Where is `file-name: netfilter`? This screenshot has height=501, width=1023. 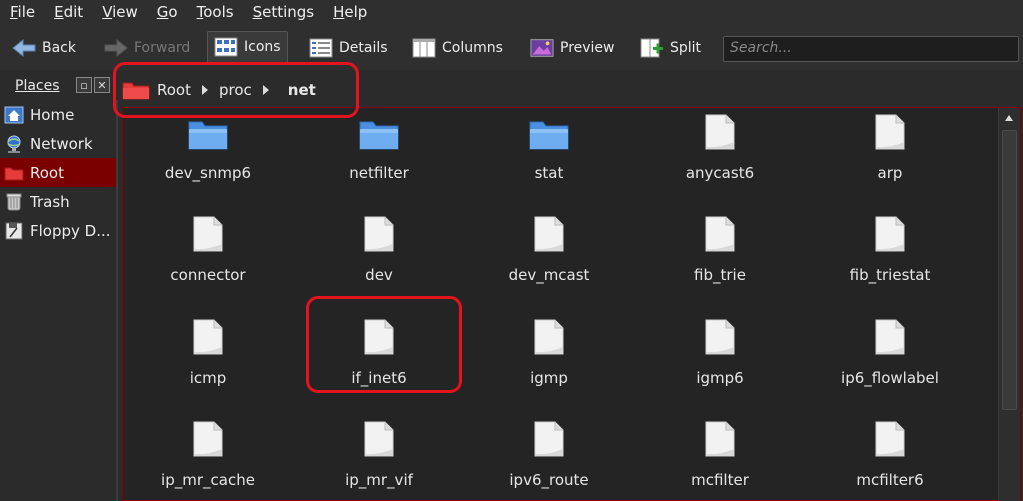 file-name: netfilter is located at coordinates (379, 173).